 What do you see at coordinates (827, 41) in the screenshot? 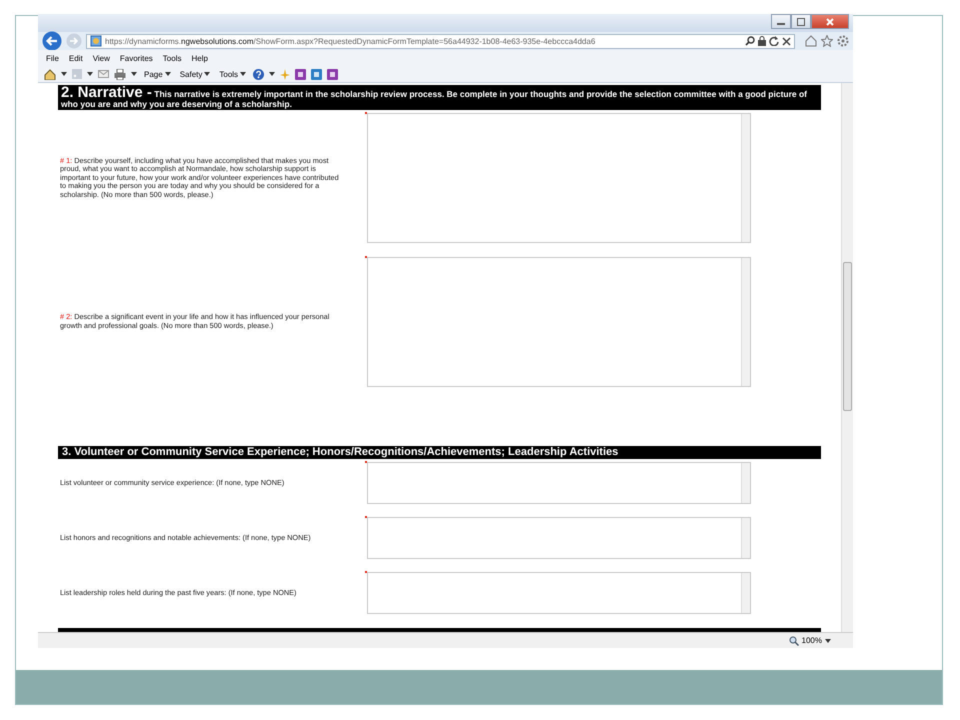
I see `star-icon` at bounding box center [827, 41].